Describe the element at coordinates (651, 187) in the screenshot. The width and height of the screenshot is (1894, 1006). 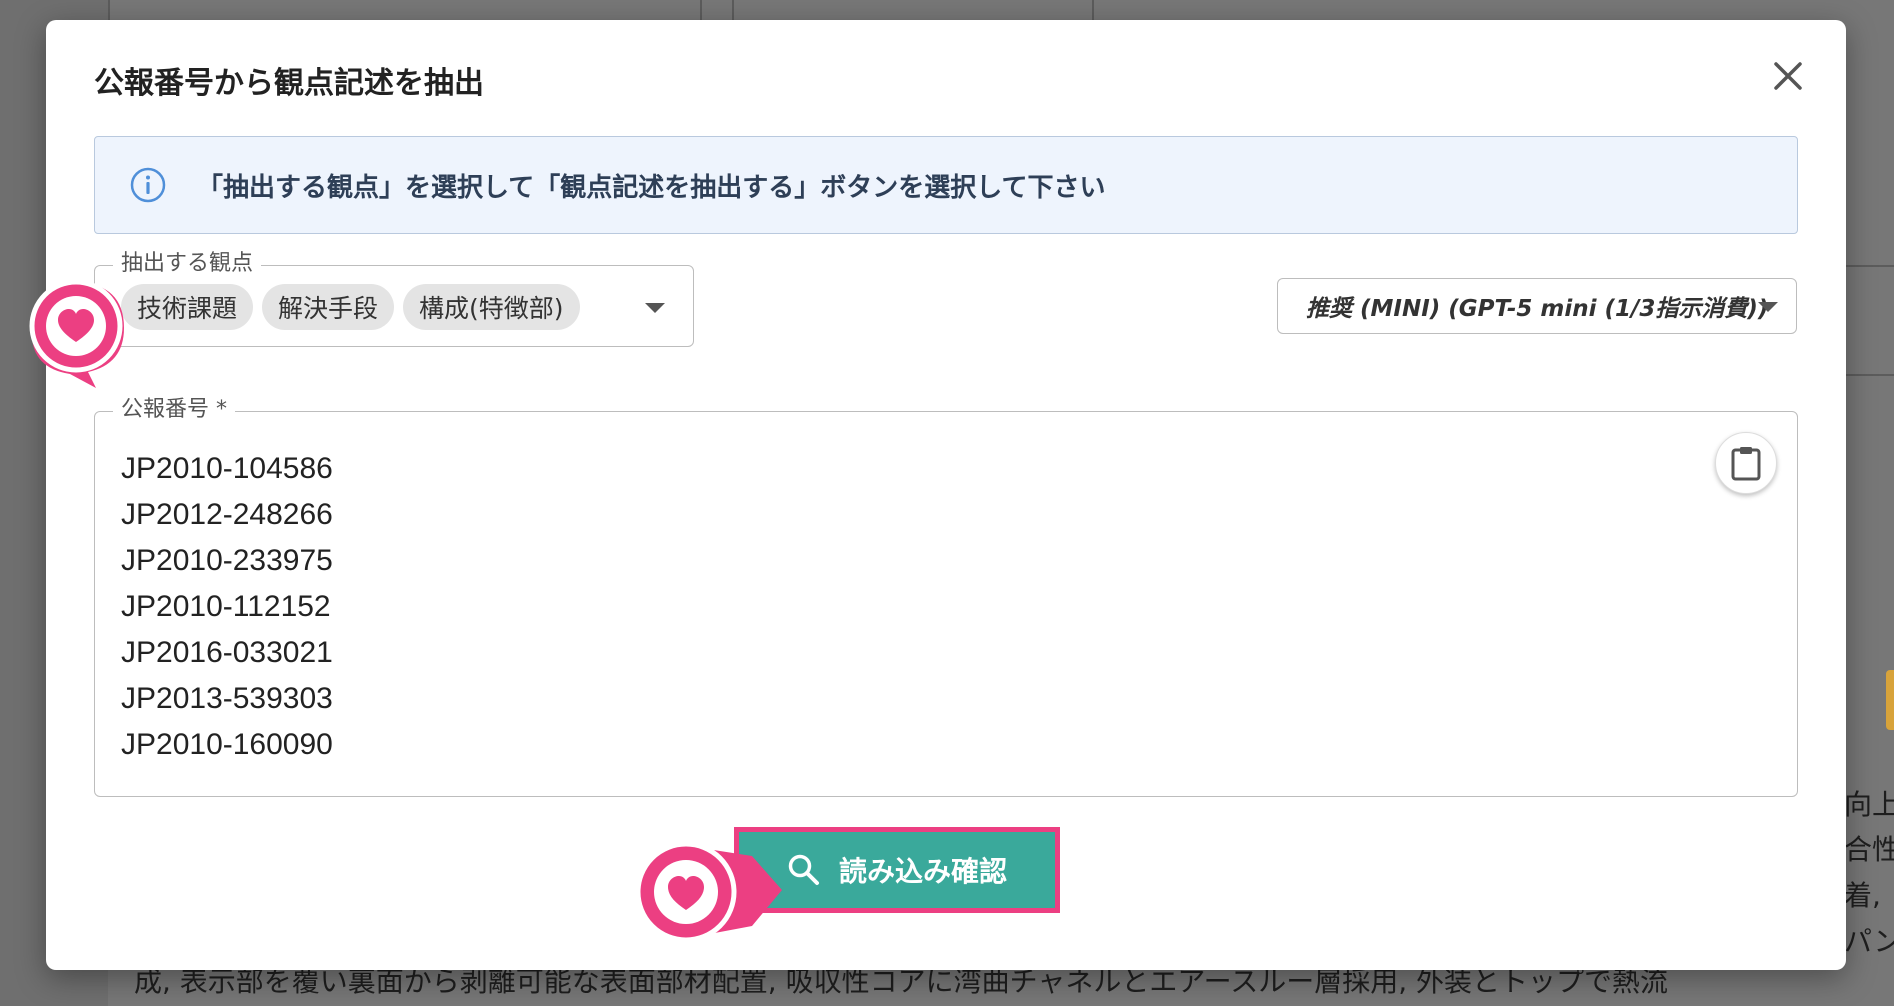
I see `info-message: 「抽出する観点」を選択して「観点記述を抽出する」ボタンを選択して下さい` at that location.